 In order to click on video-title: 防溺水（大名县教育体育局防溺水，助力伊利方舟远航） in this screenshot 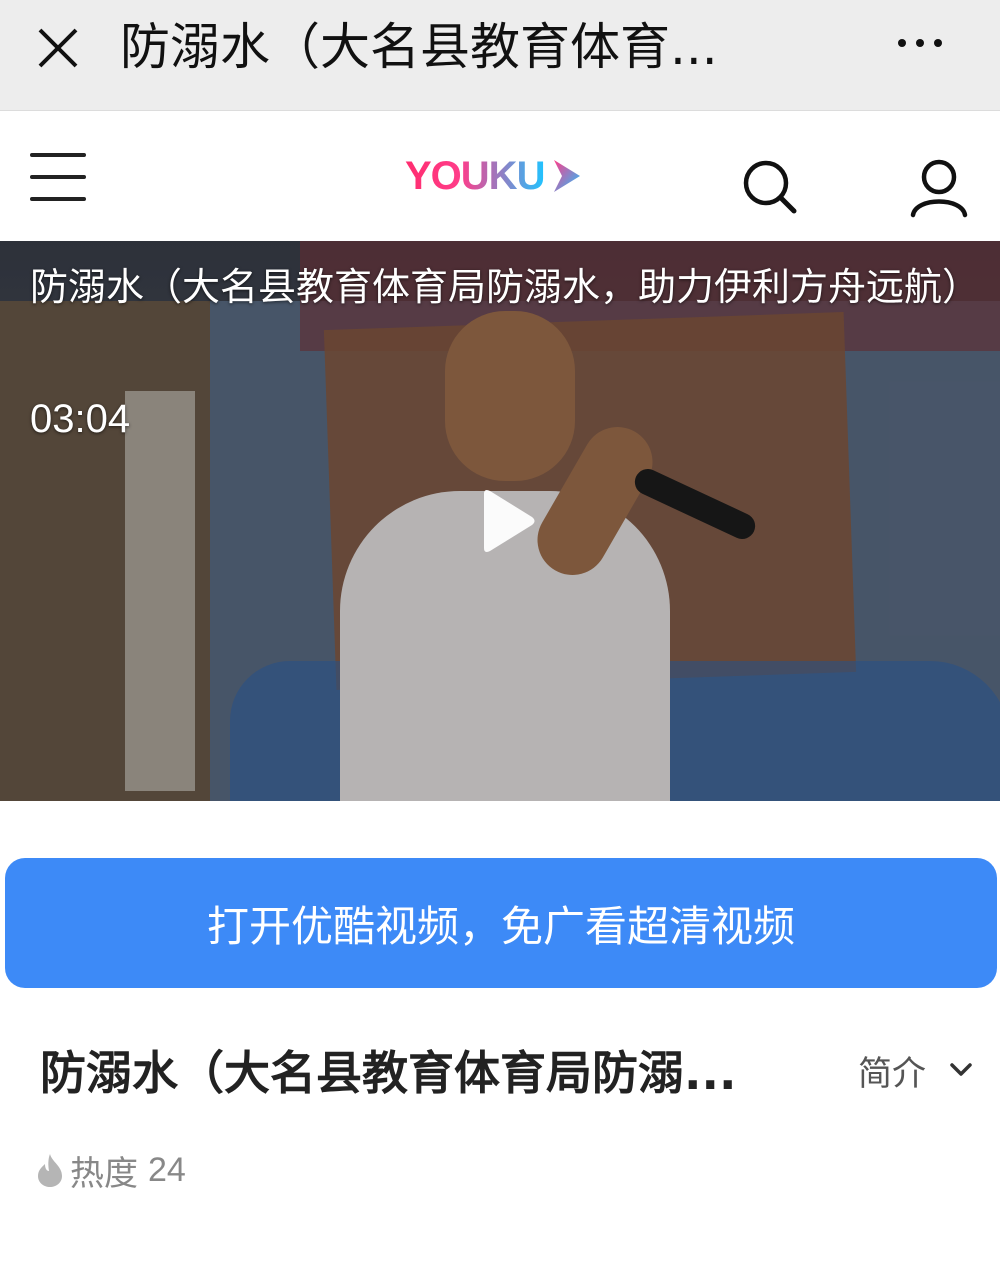, I will do `click(505, 287)`.